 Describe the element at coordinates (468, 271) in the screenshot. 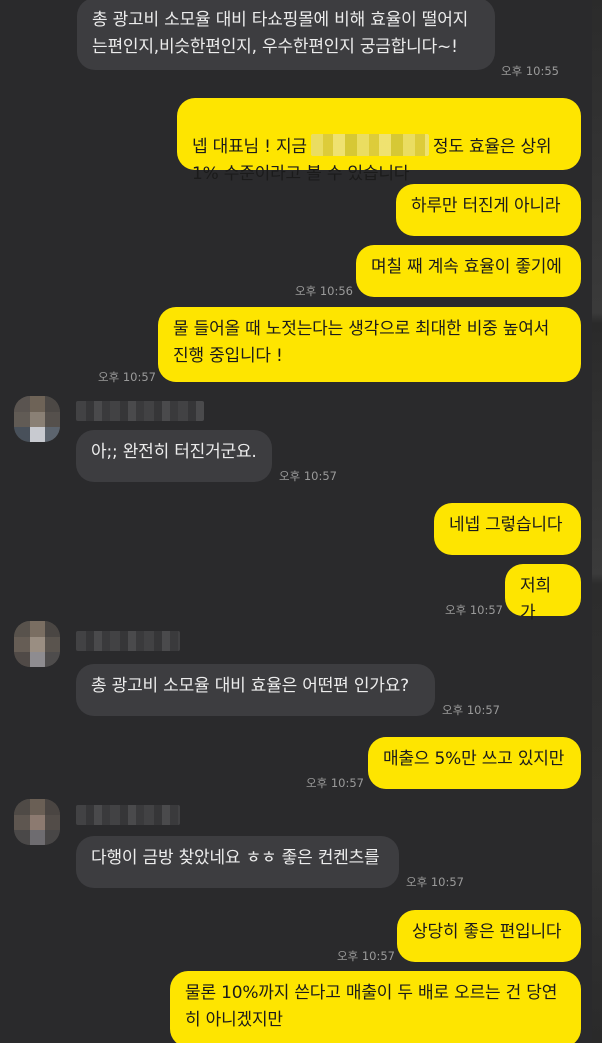

I see `outgoing-message: 며칠 째 계속 효율이 좋기에` at that location.